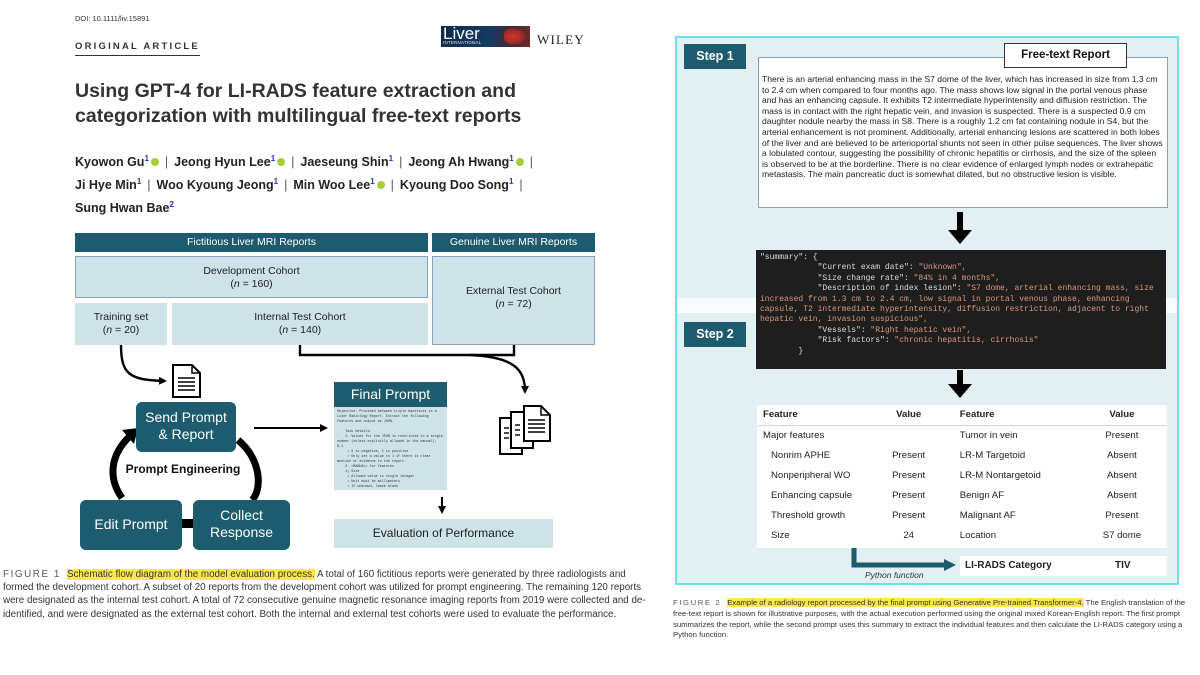 The height and width of the screenshot is (675, 1200). I want to click on summary-entry: "Vessels": "Right hepatic vein",, so click(866, 330).